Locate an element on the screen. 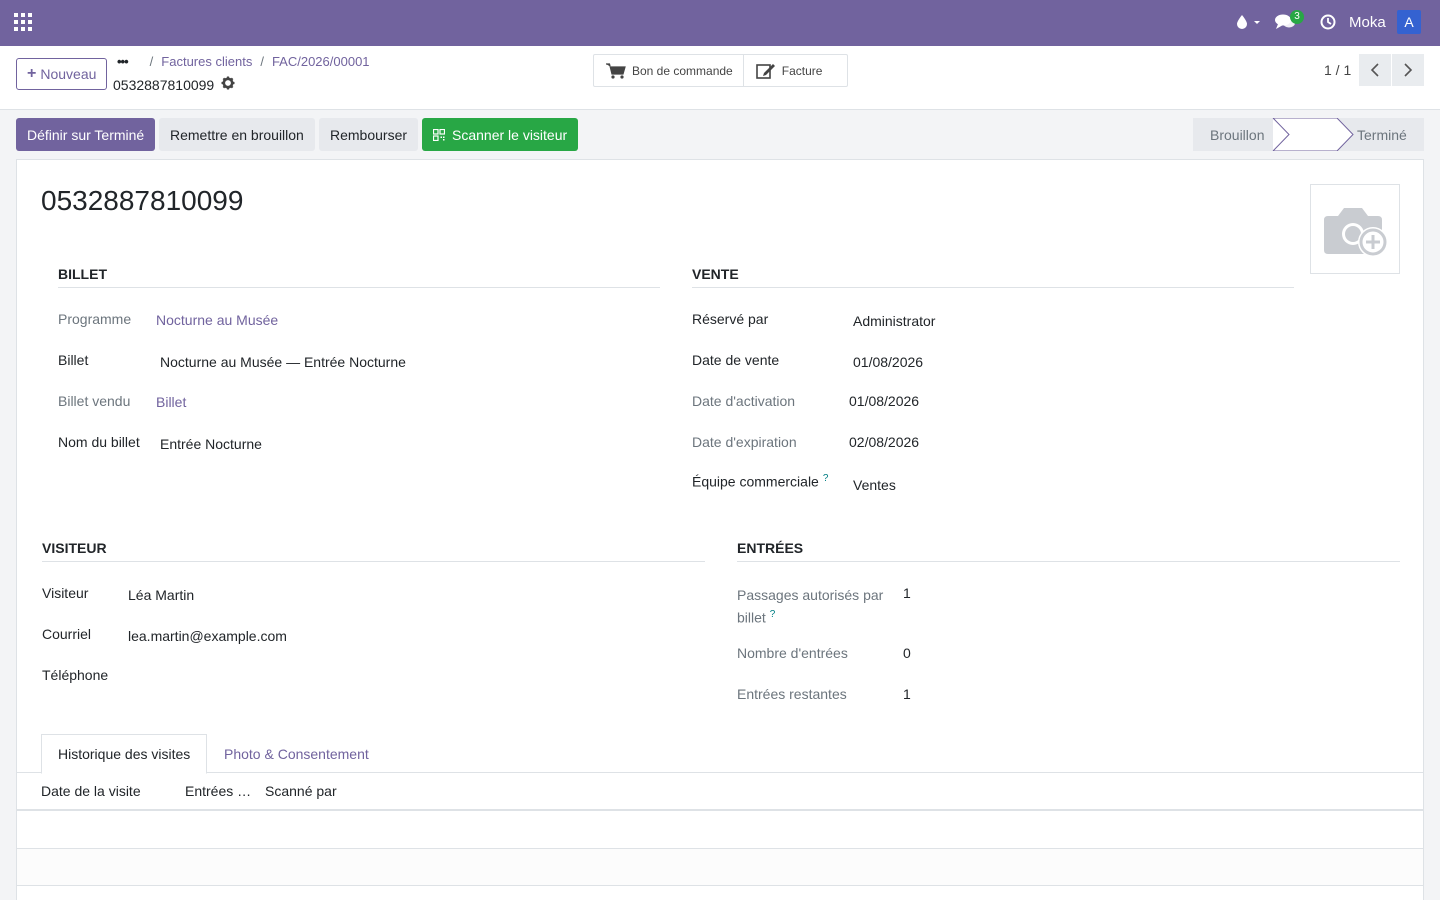  billet-sold-label: Billet vendu is located at coordinates (94, 401).